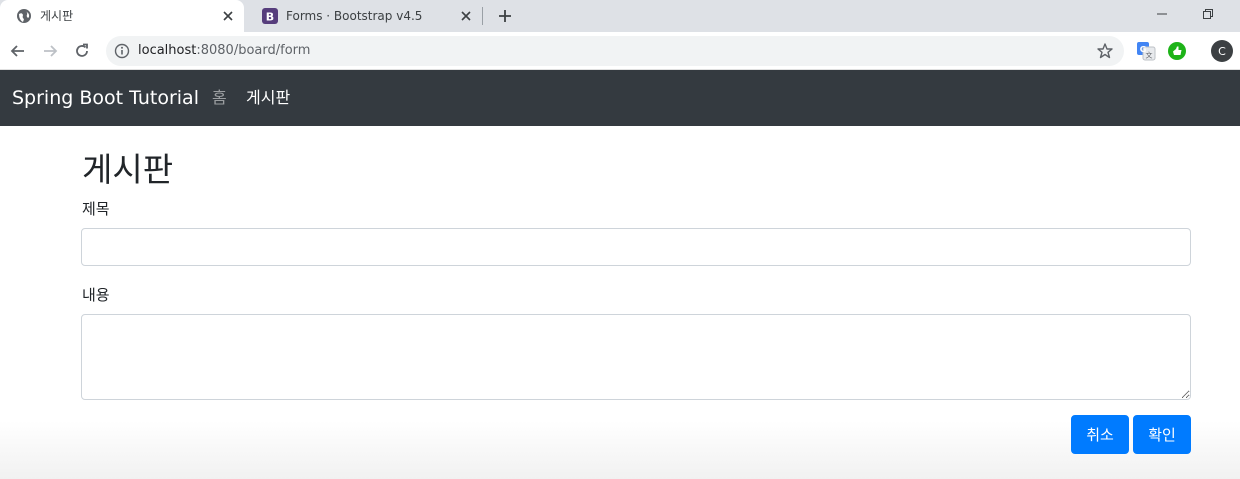  I want to click on reload-icon, so click(82, 50).